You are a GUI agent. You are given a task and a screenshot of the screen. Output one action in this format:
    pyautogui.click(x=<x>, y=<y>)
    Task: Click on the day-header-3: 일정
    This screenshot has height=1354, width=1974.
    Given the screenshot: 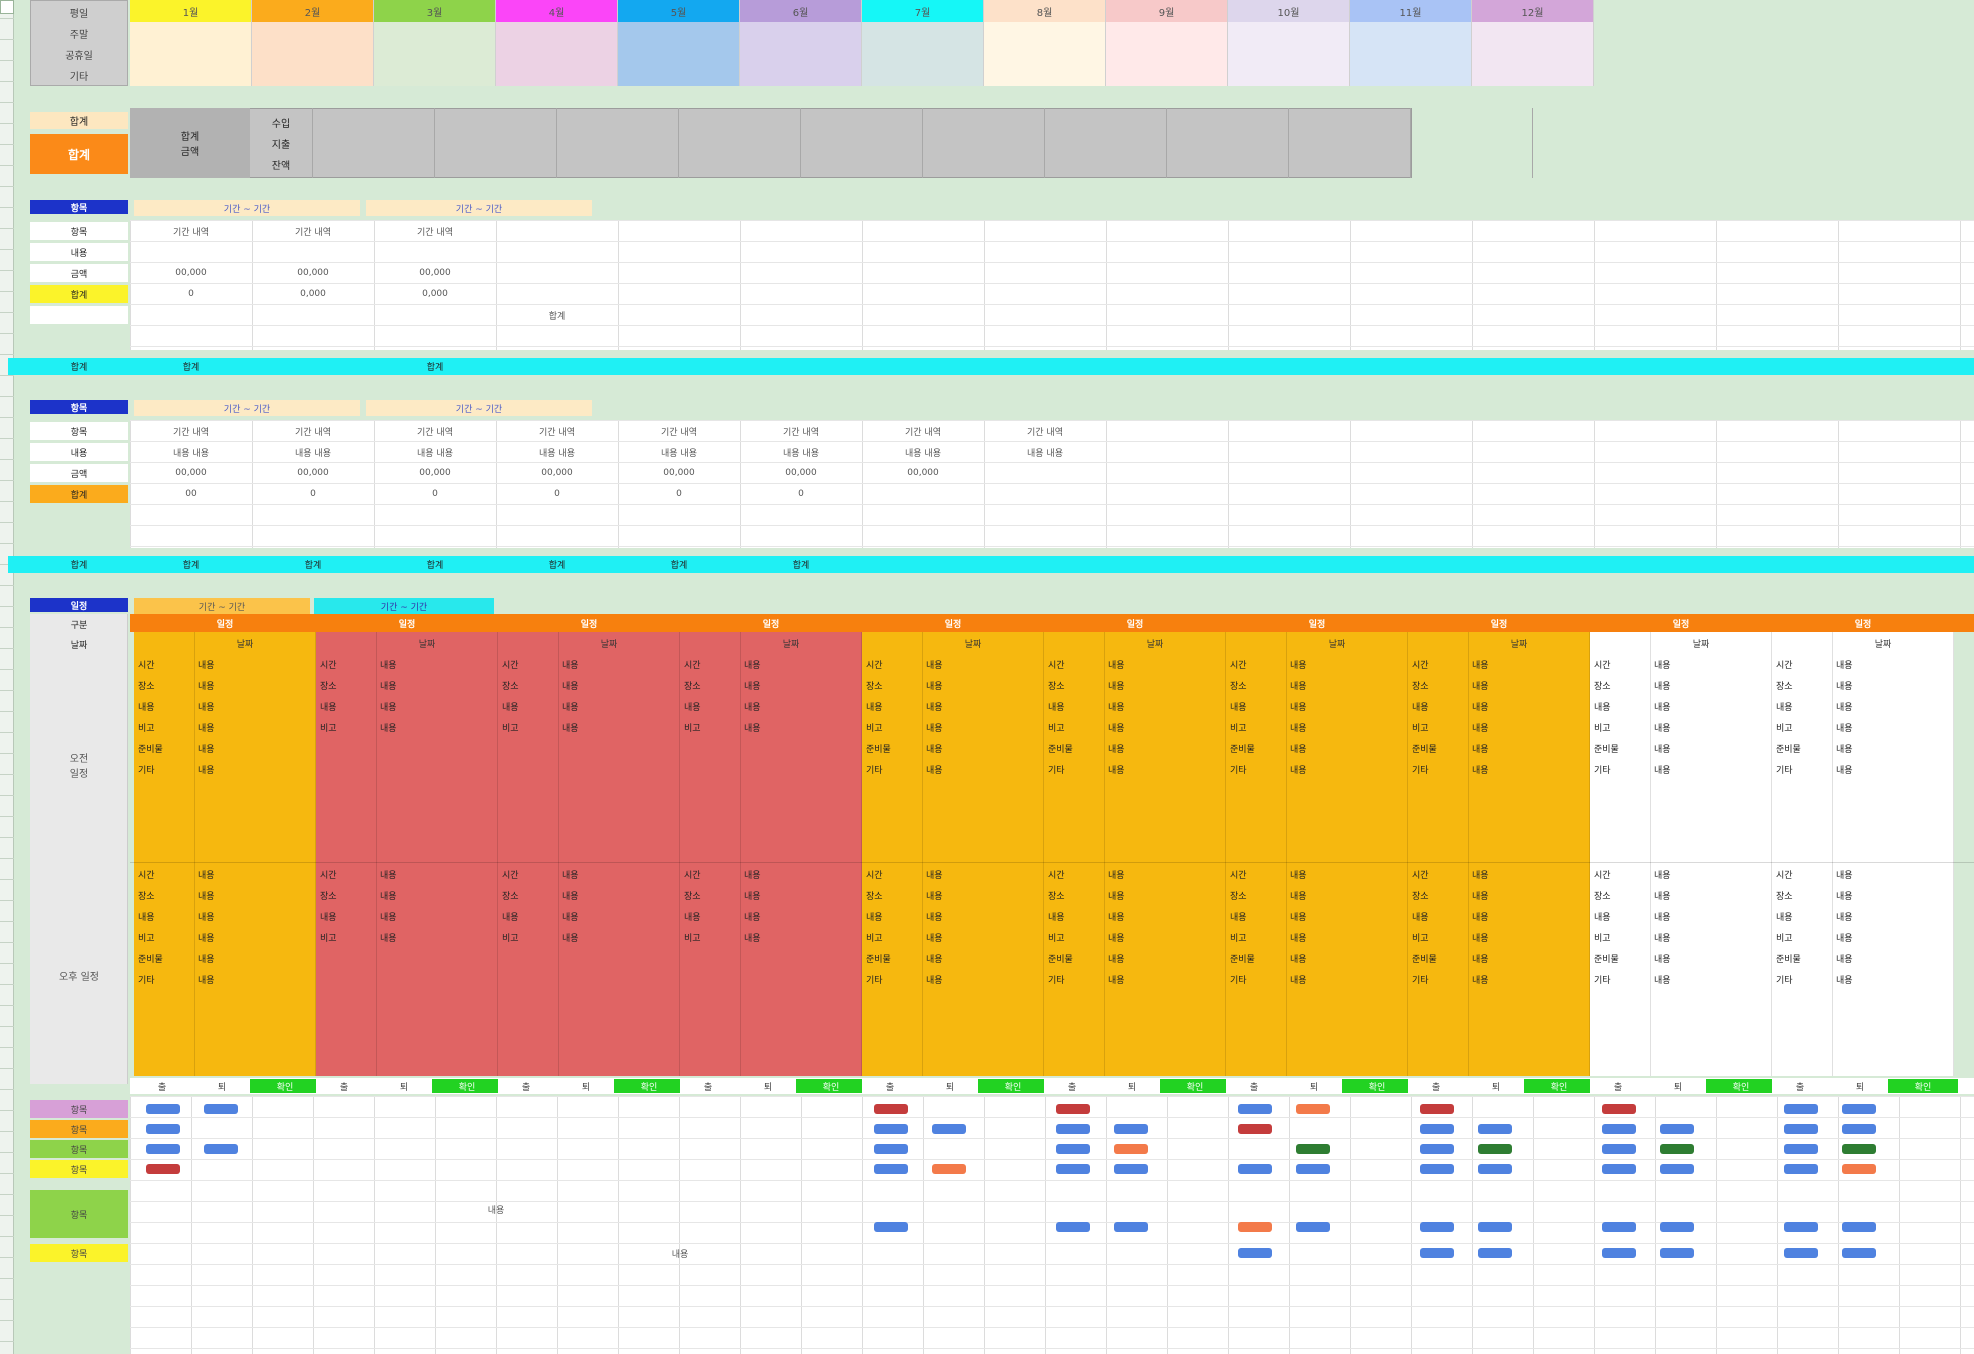 What is the action you would take?
    pyautogui.click(x=589, y=623)
    